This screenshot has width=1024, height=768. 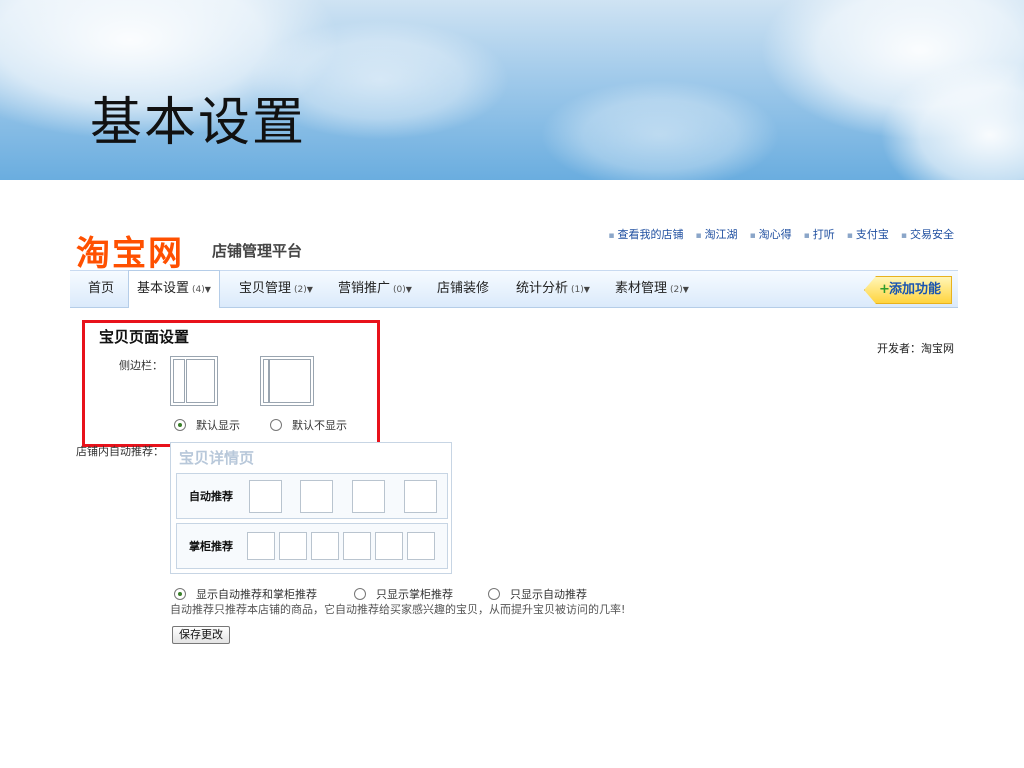 I want to click on nav-item-label: 首页, so click(x=101, y=288).